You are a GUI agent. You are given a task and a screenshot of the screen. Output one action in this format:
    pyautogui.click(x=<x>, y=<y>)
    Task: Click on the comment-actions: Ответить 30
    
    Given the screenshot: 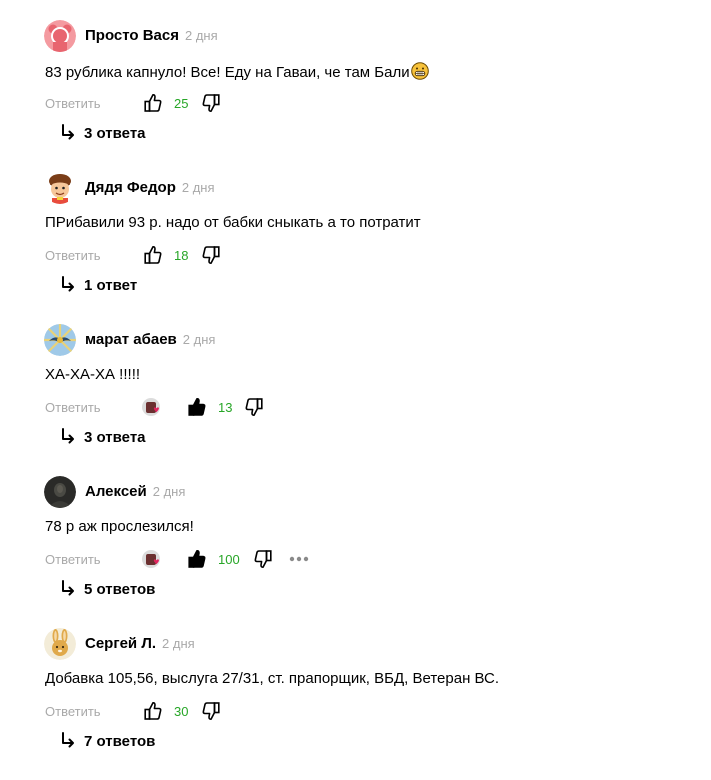 What is the action you would take?
    pyautogui.click(x=245, y=712)
    